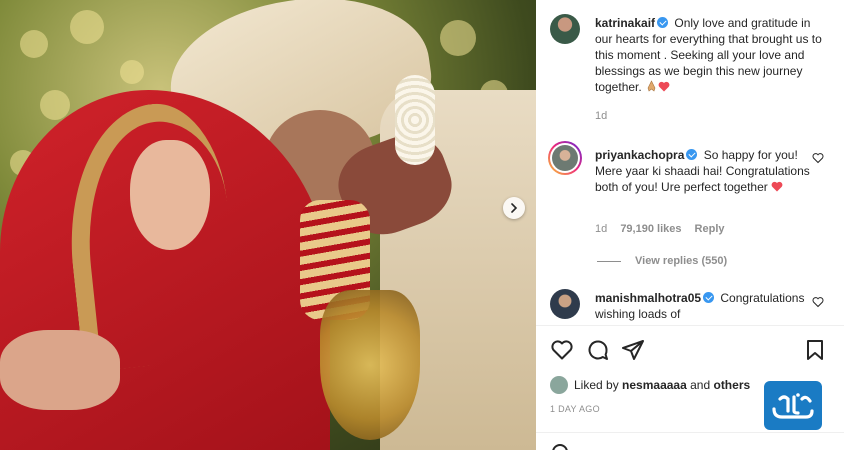  What do you see at coordinates (651, 86) in the screenshot?
I see `folded-hands-emoji-icon` at bounding box center [651, 86].